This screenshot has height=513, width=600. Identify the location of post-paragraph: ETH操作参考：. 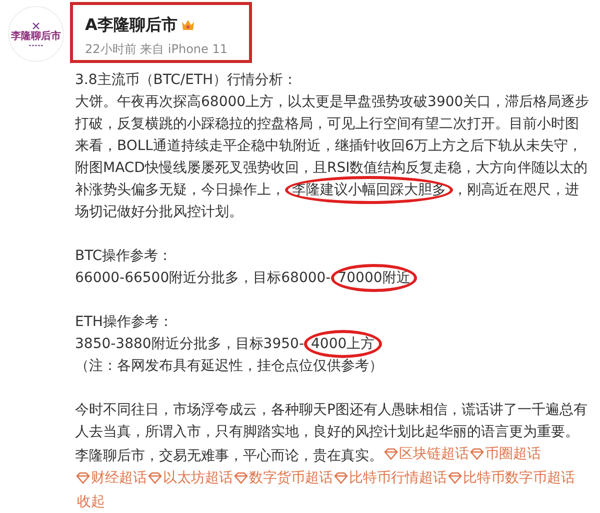
(124, 322).